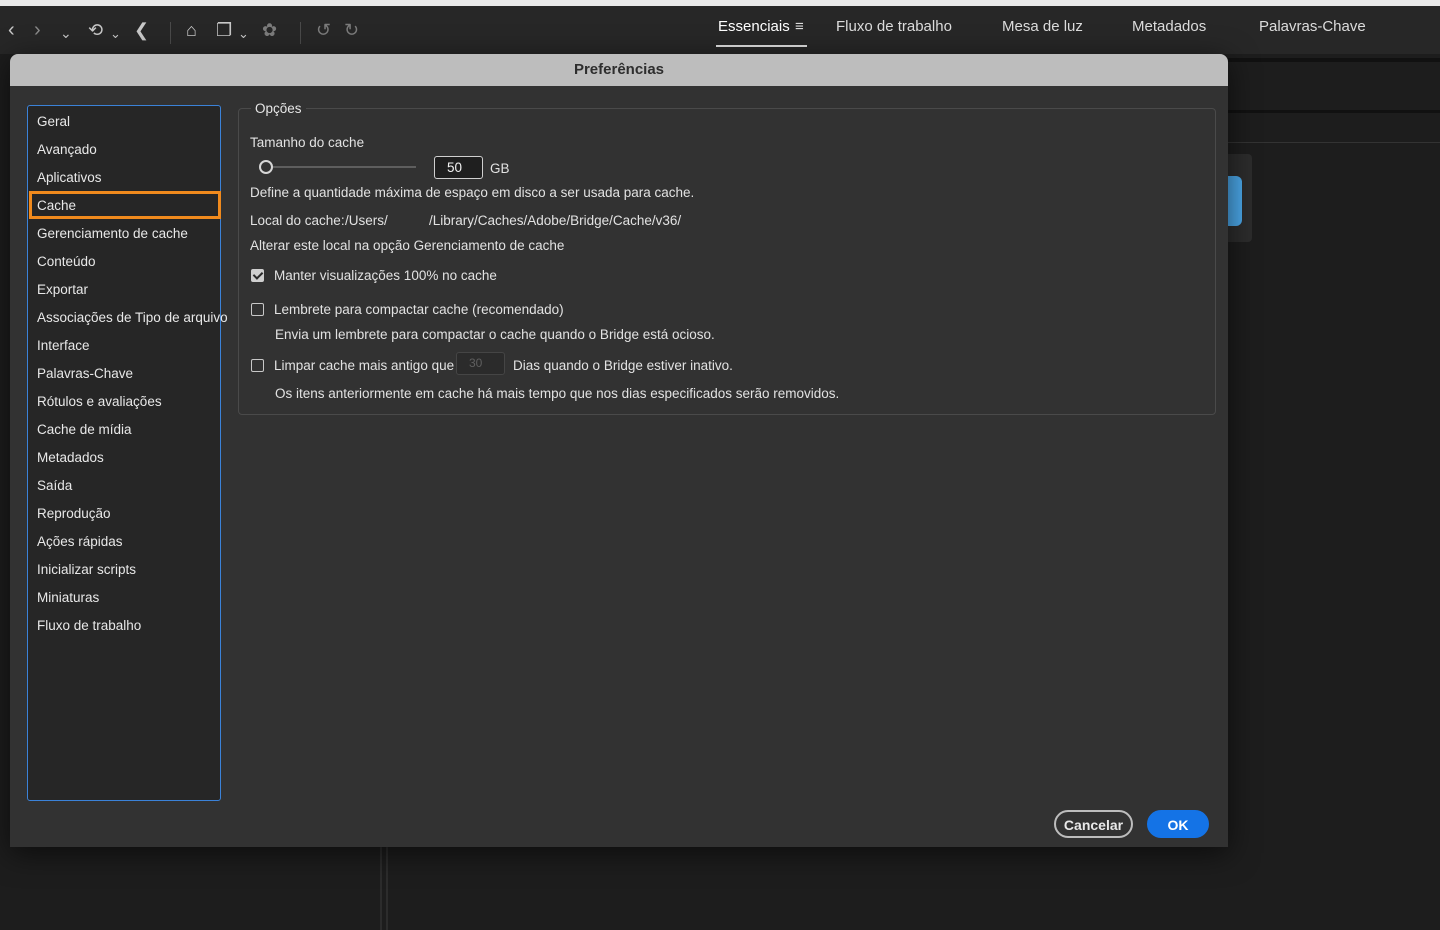  Describe the element at coordinates (458, 167) in the screenshot. I see `cache-size-input: 50` at that location.